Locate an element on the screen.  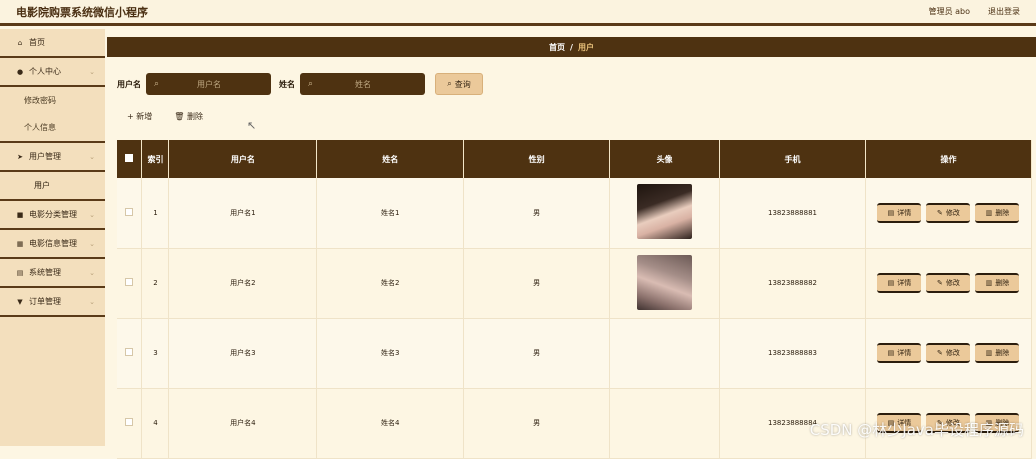
query-button: ⌕ 查询 is located at coordinates (459, 84).